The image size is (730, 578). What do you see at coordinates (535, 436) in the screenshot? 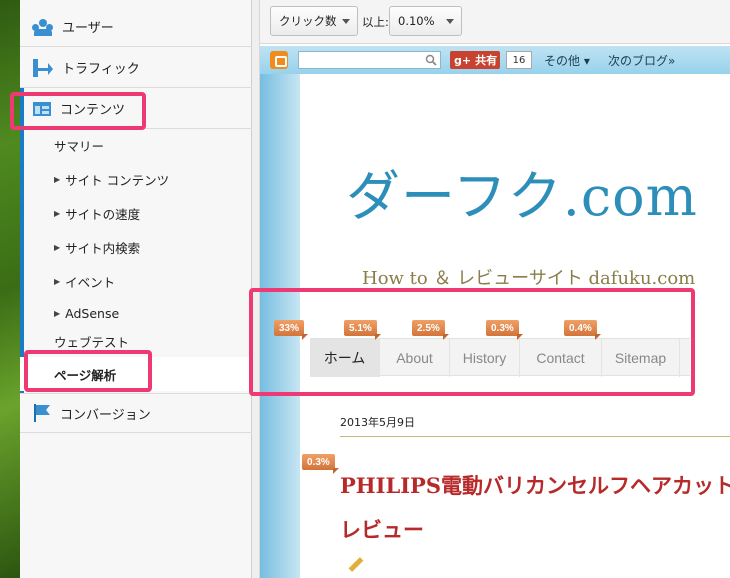
I see `post-divider` at bounding box center [535, 436].